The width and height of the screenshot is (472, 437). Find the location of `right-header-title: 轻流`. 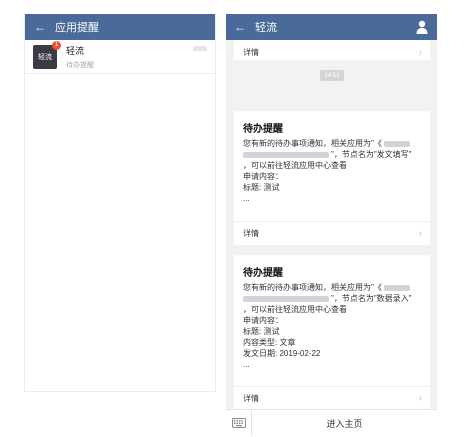

right-header-title: 轻流 is located at coordinates (266, 28).